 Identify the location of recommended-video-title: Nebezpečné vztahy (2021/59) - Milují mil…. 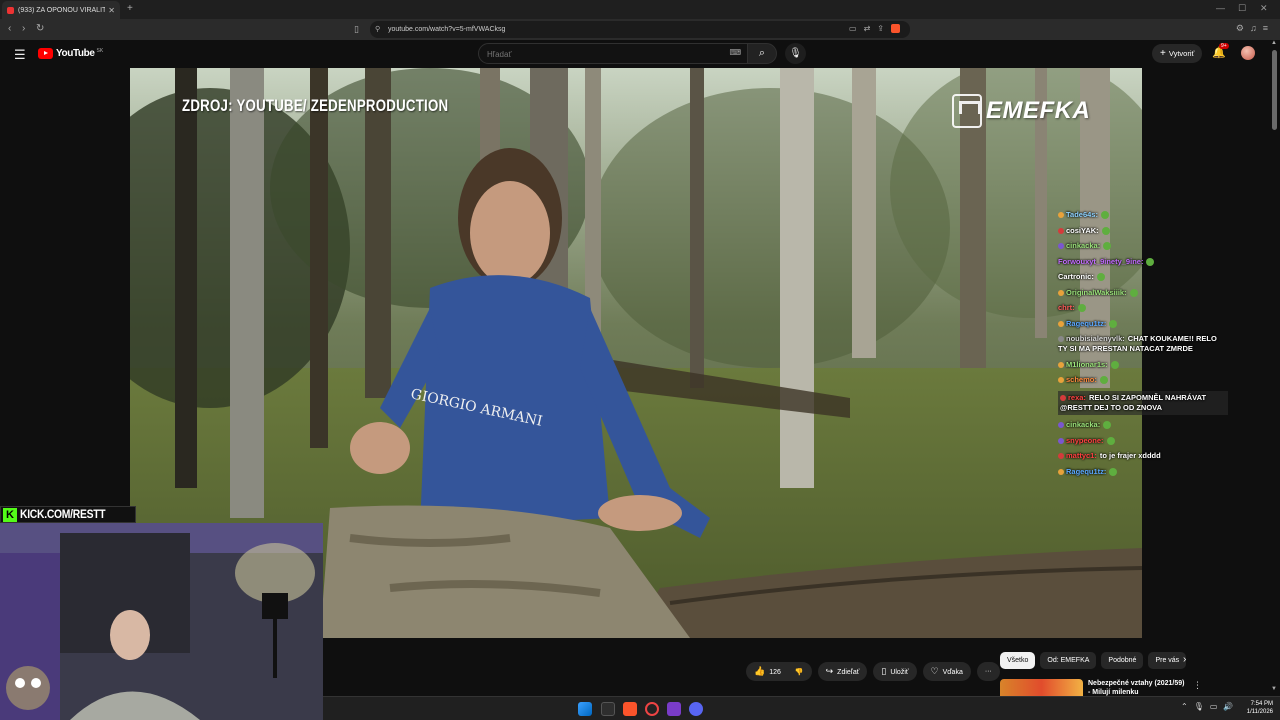
(1137, 687).